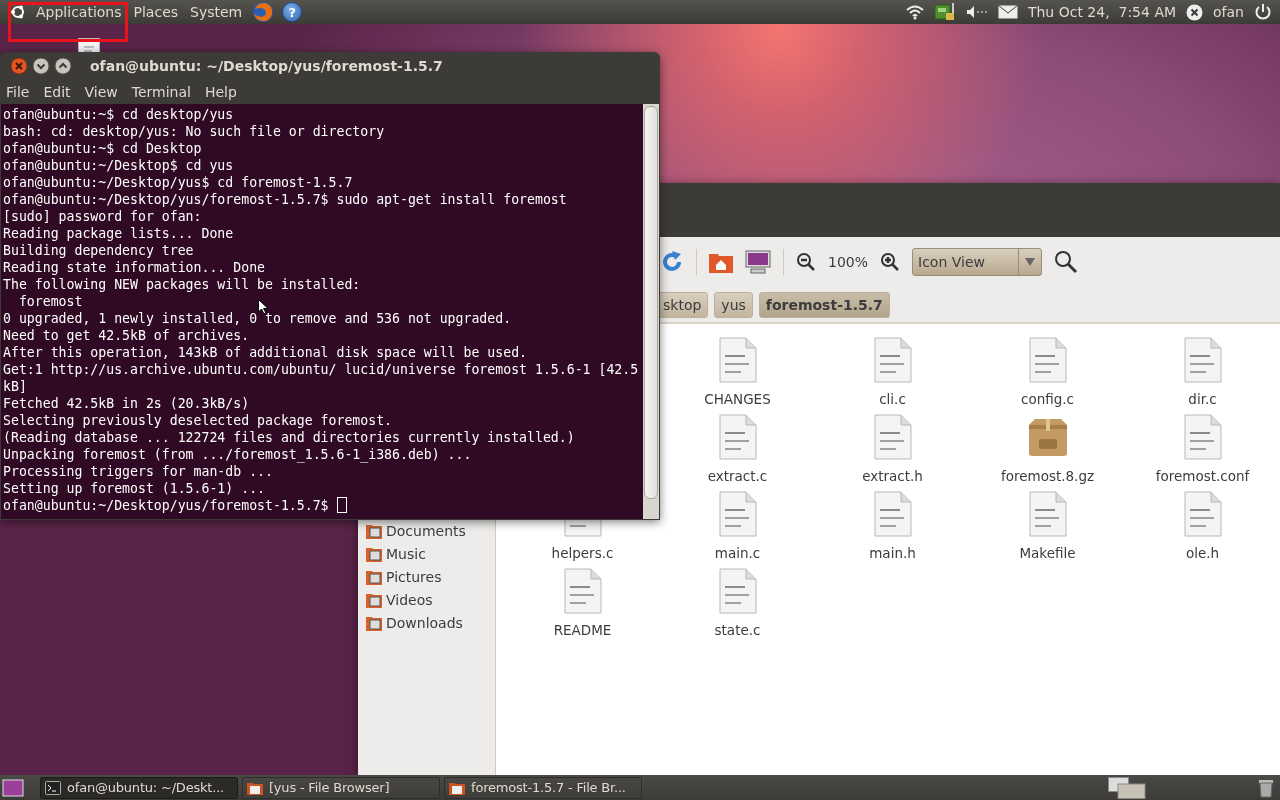 The width and height of the screenshot is (1280, 800). Describe the element at coordinates (101, 92) in the screenshot. I see `menu-item: View` at that location.